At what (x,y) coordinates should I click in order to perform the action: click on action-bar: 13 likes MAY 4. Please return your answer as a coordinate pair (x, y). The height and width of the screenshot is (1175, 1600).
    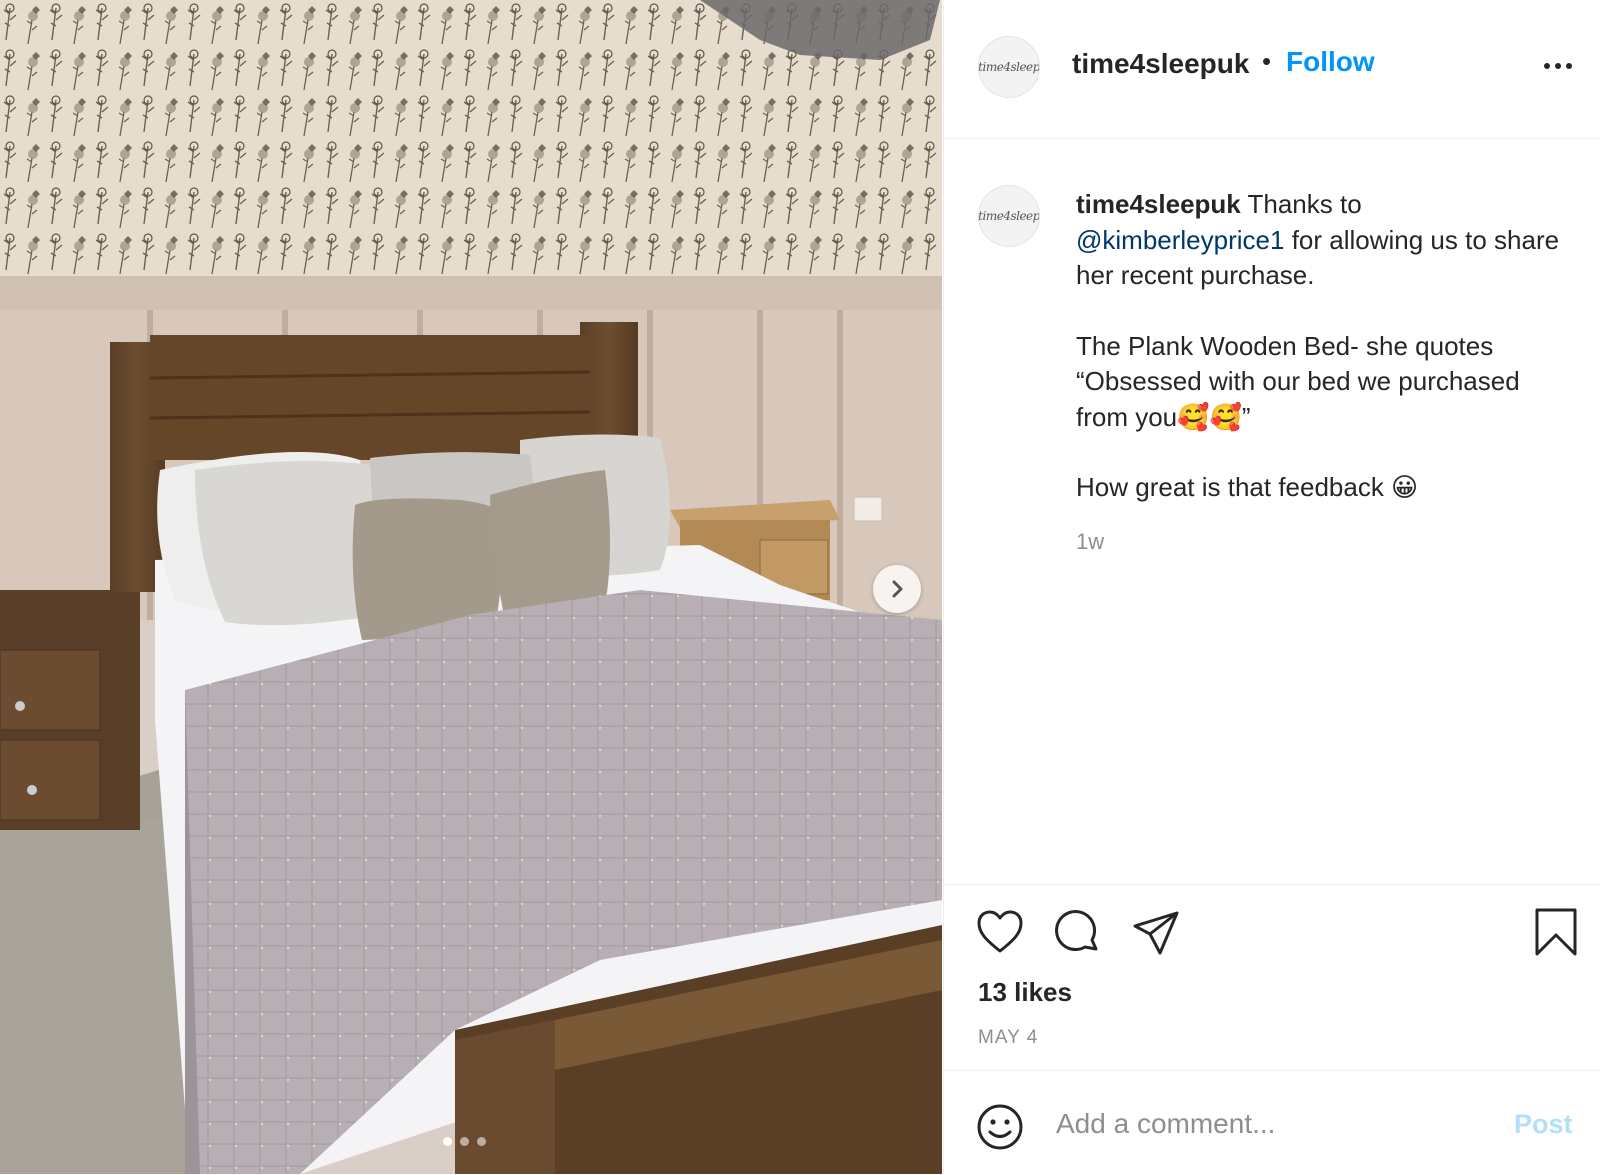
    Looking at the image, I should click on (1272, 977).